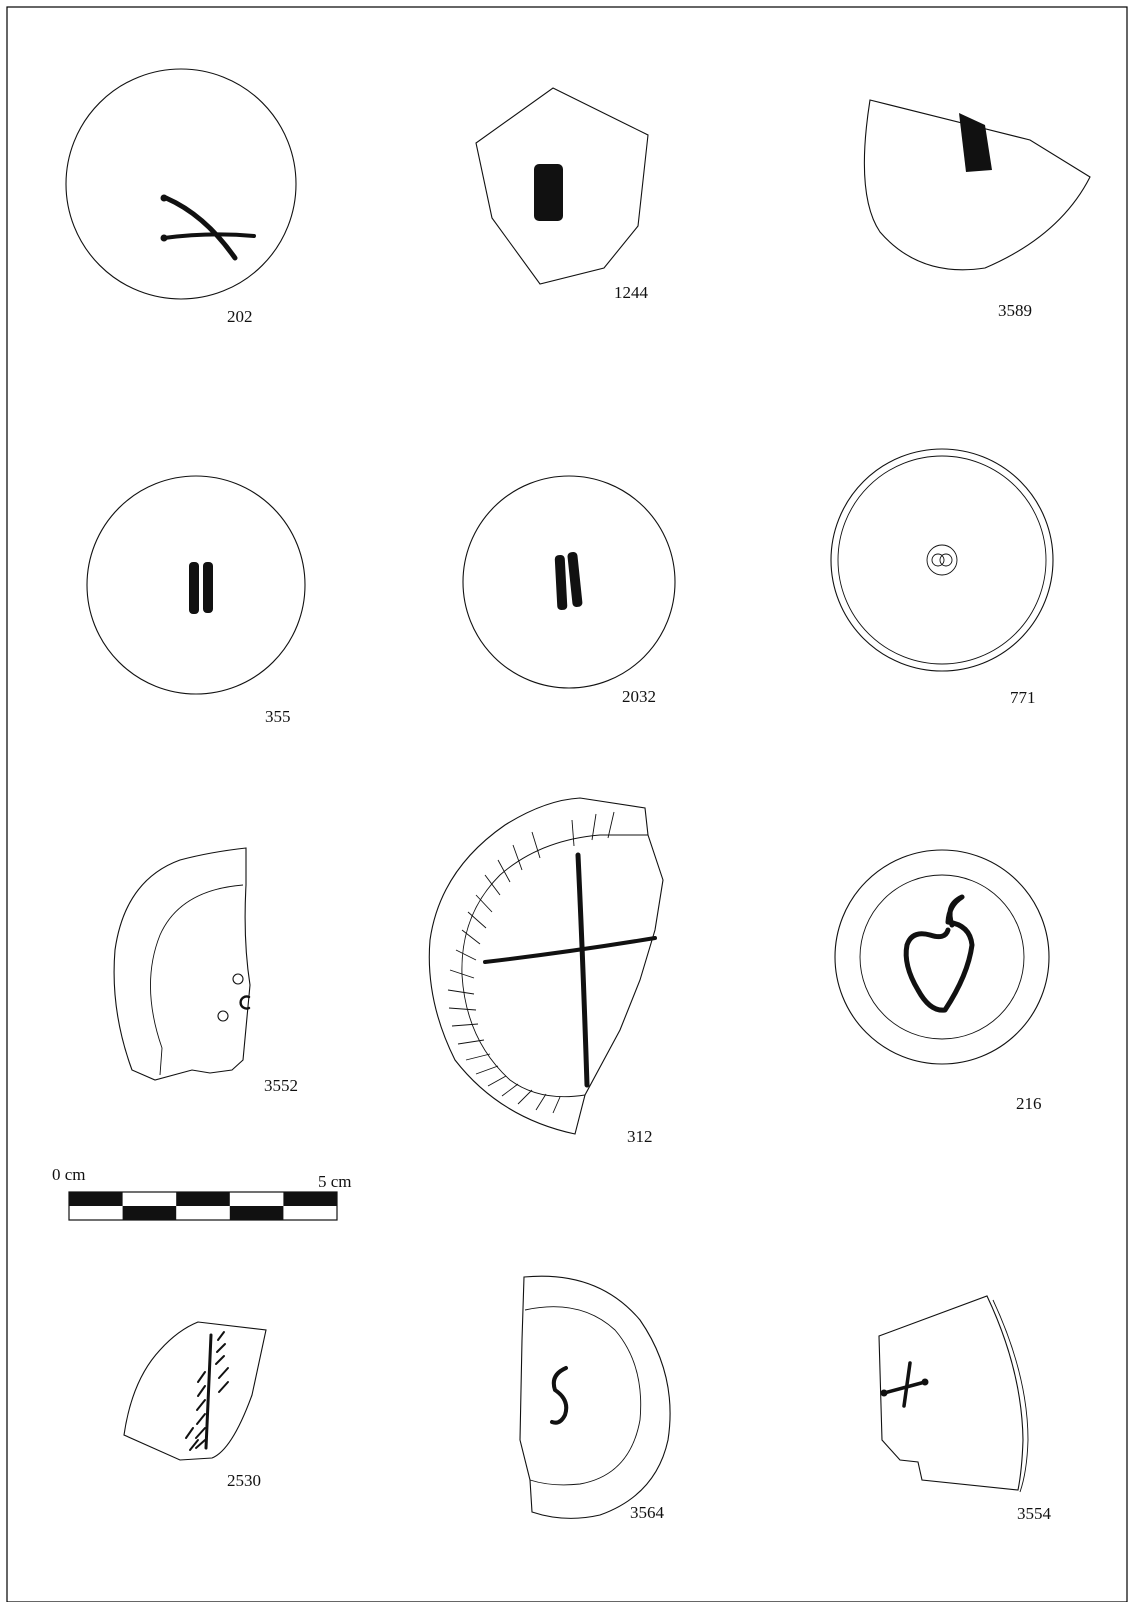 The width and height of the screenshot is (1134, 1602). What do you see at coordinates (281, 1085) in the screenshot?
I see `sherd-number: 3552` at bounding box center [281, 1085].